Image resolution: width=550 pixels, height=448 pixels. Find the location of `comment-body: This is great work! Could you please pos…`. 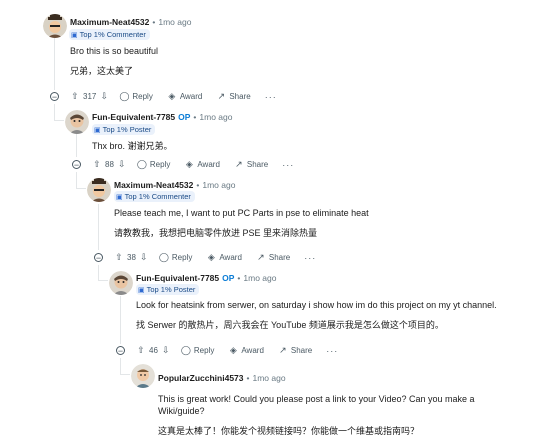

comment-body: This is great work! Could you please pos… is located at coordinates (316, 415).